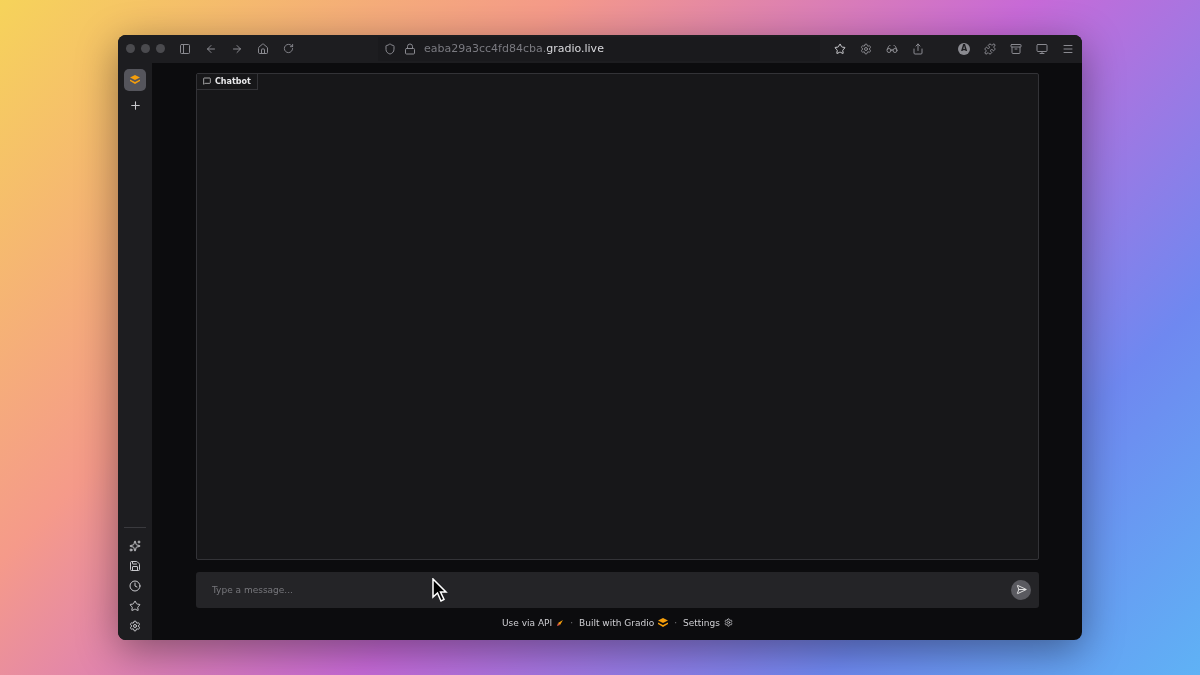 This screenshot has height=675, width=1200. What do you see at coordinates (135, 585) in the screenshot?
I see `history-icon` at bounding box center [135, 585].